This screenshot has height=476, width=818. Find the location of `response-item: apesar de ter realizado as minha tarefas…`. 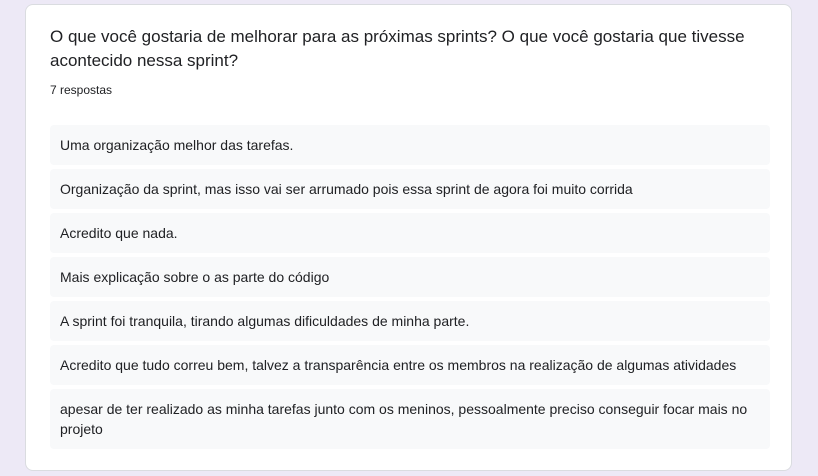

response-item: apesar de ter realizado as minha tarefas… is located at coordinates (410, 419).